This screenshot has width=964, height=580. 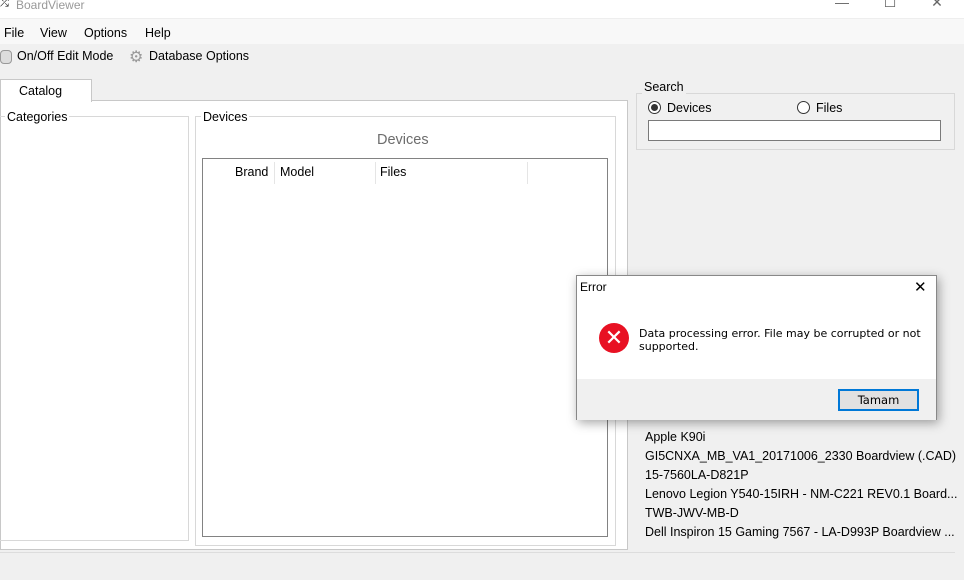 I want to click on menu-view: View, so click(x=53, y=33).